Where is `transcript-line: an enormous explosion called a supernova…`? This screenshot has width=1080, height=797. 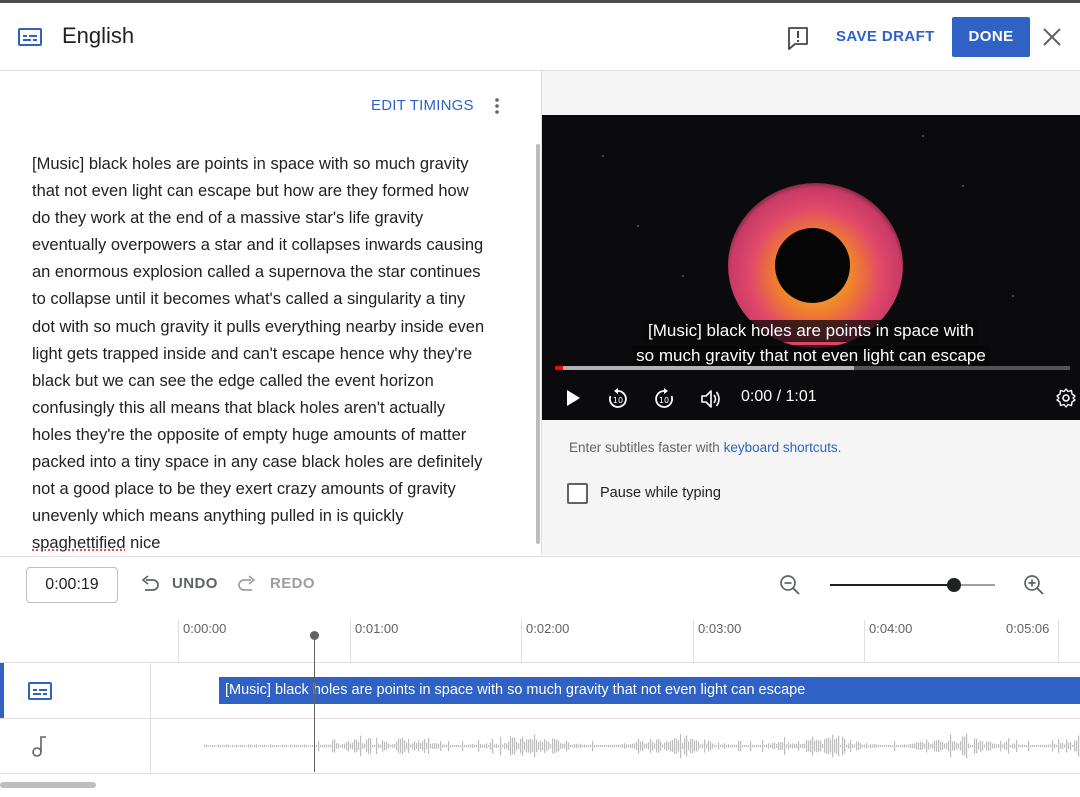 transcript-line: an enormous explosion called a supernova… is located at coordinates (256, 272).